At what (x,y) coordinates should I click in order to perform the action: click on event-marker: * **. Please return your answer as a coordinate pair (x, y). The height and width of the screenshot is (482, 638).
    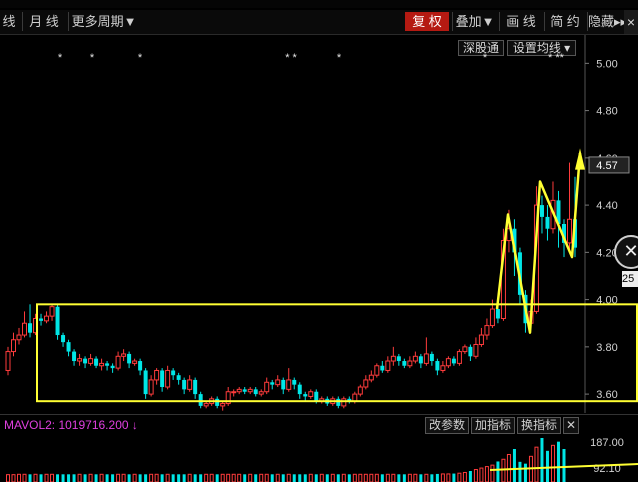
    Looking at the image, I should click on (556, 58).